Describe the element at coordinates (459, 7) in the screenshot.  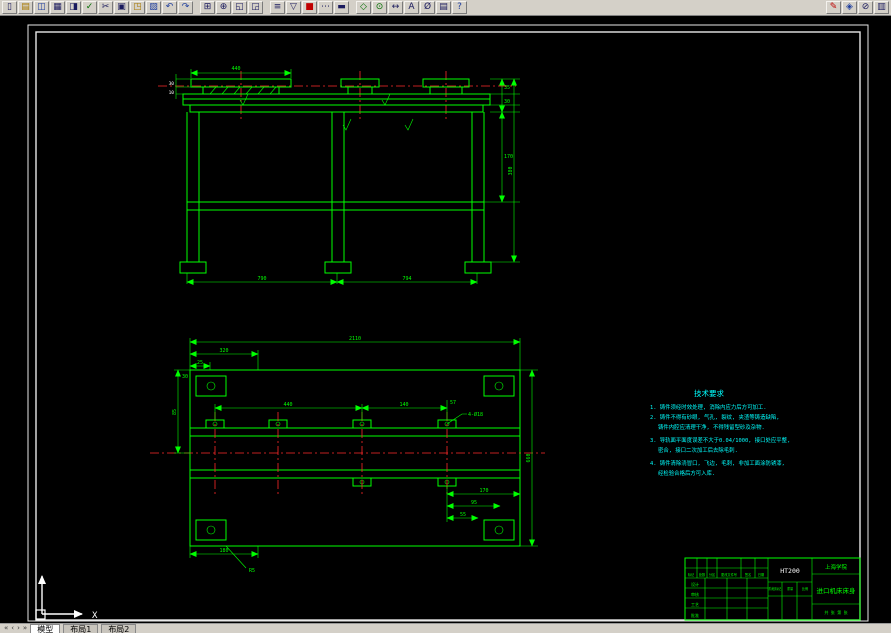
I see `help-icon: ?` at that location.